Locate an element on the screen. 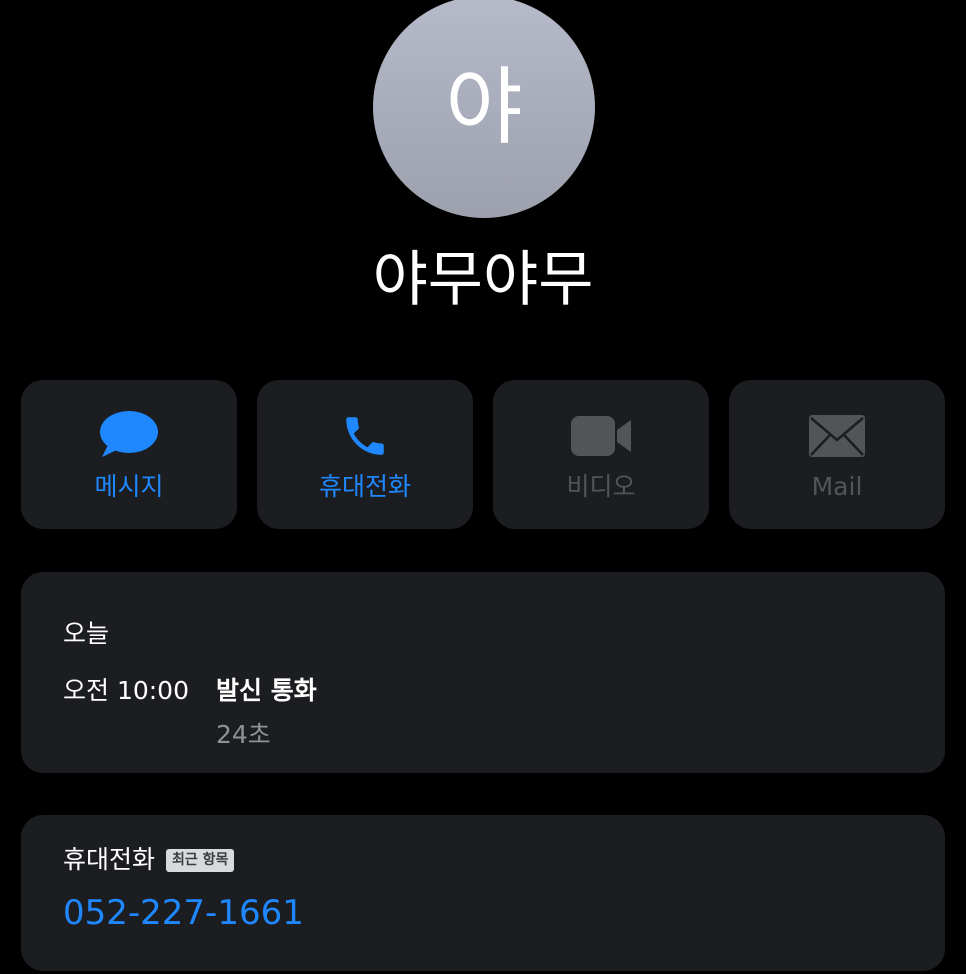 Image resolution: width=966 pixels, height=974 pixels. mail-button: Mail is located at coordinates (837, 454).